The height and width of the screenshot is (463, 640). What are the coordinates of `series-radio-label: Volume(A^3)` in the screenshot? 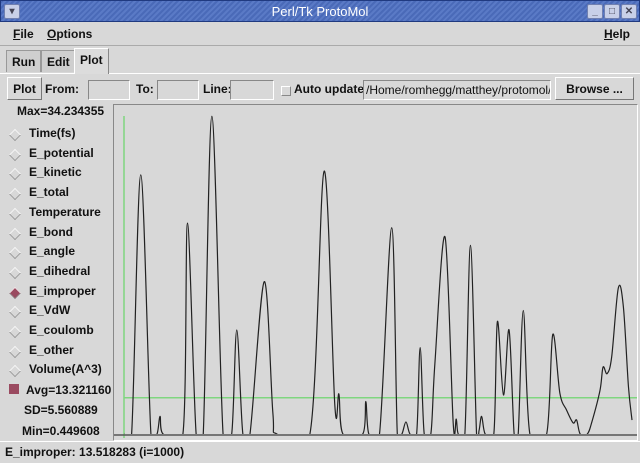 It's located at (65, 369).